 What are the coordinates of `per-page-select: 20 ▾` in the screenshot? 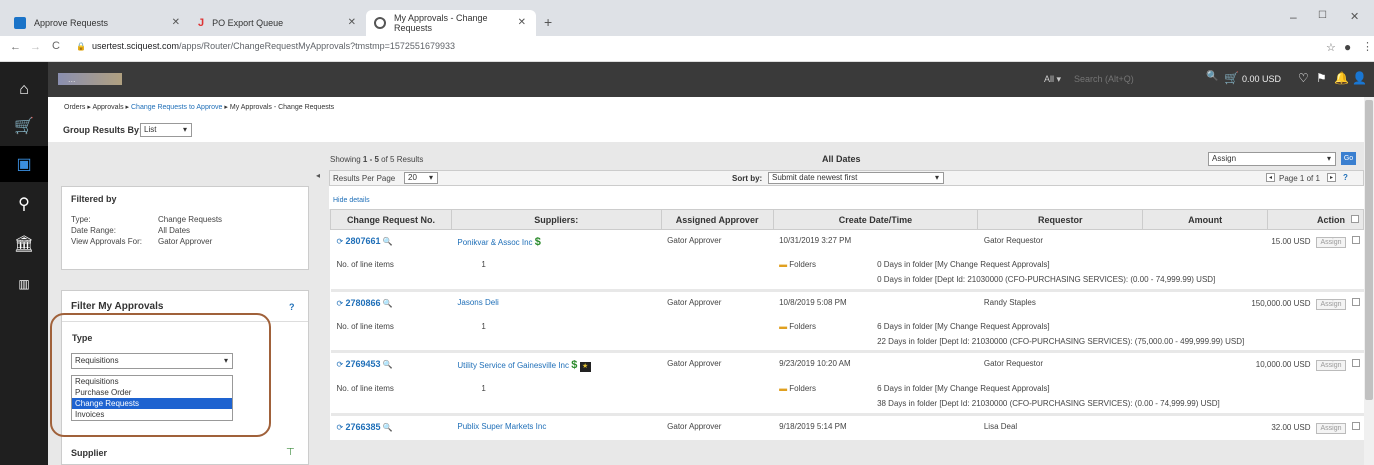 It's located at (421, 178).